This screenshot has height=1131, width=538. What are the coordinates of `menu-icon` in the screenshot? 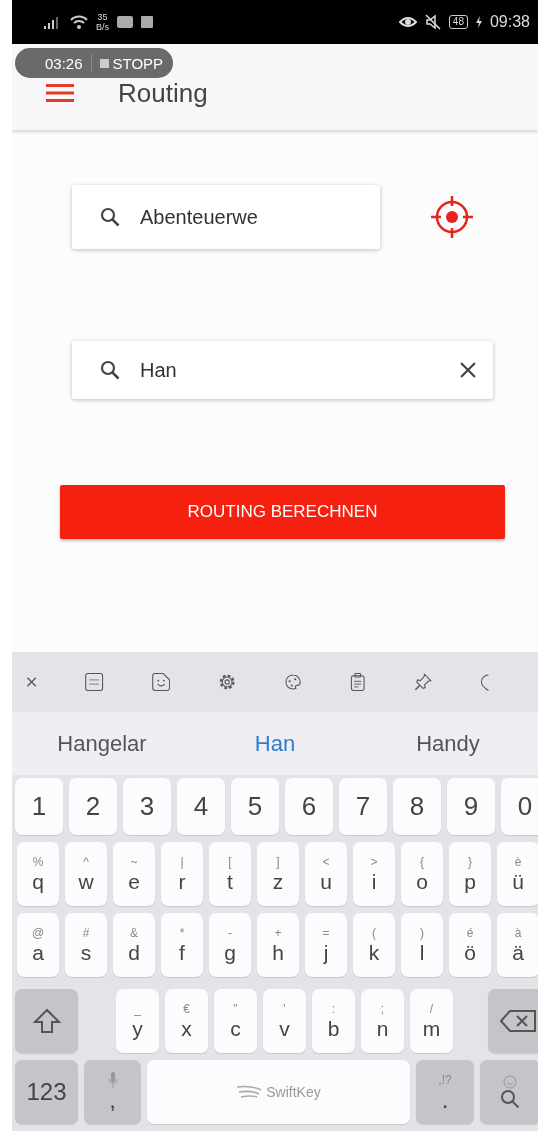 It's located at (60, 93).